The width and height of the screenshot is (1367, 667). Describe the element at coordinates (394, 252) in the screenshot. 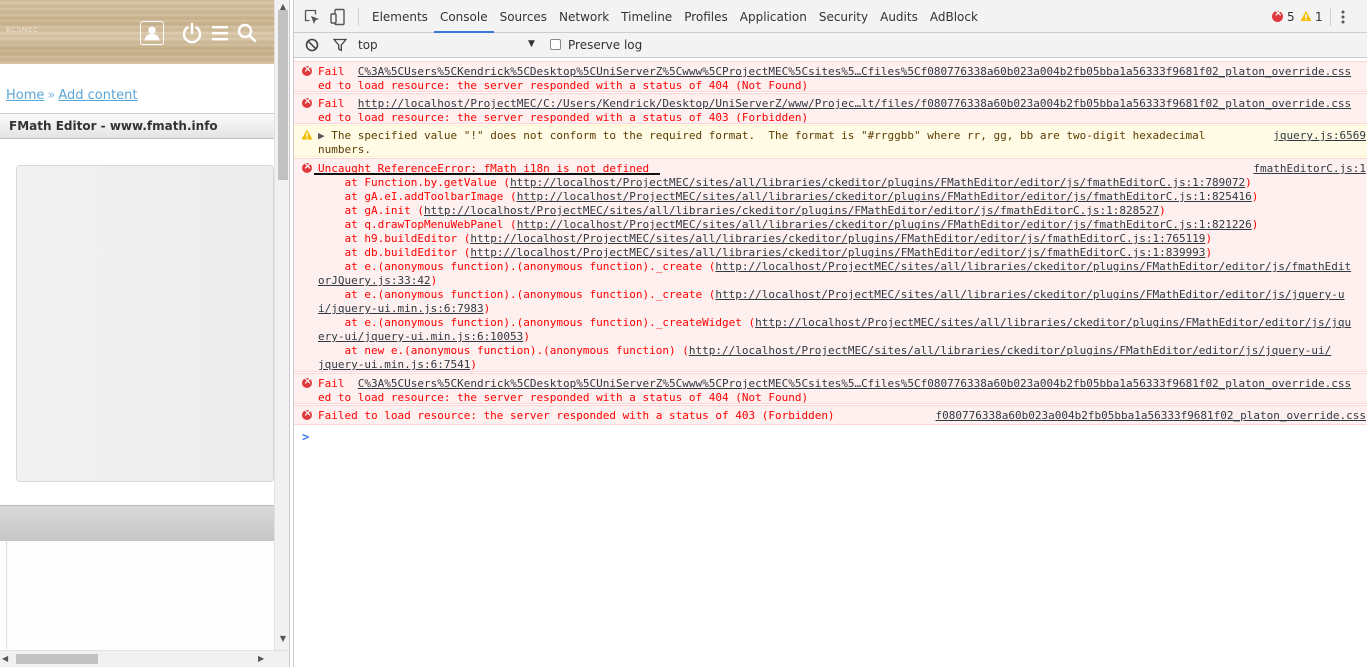

I see `stack-frame-prefix: at db.buildEditor (` at that location.